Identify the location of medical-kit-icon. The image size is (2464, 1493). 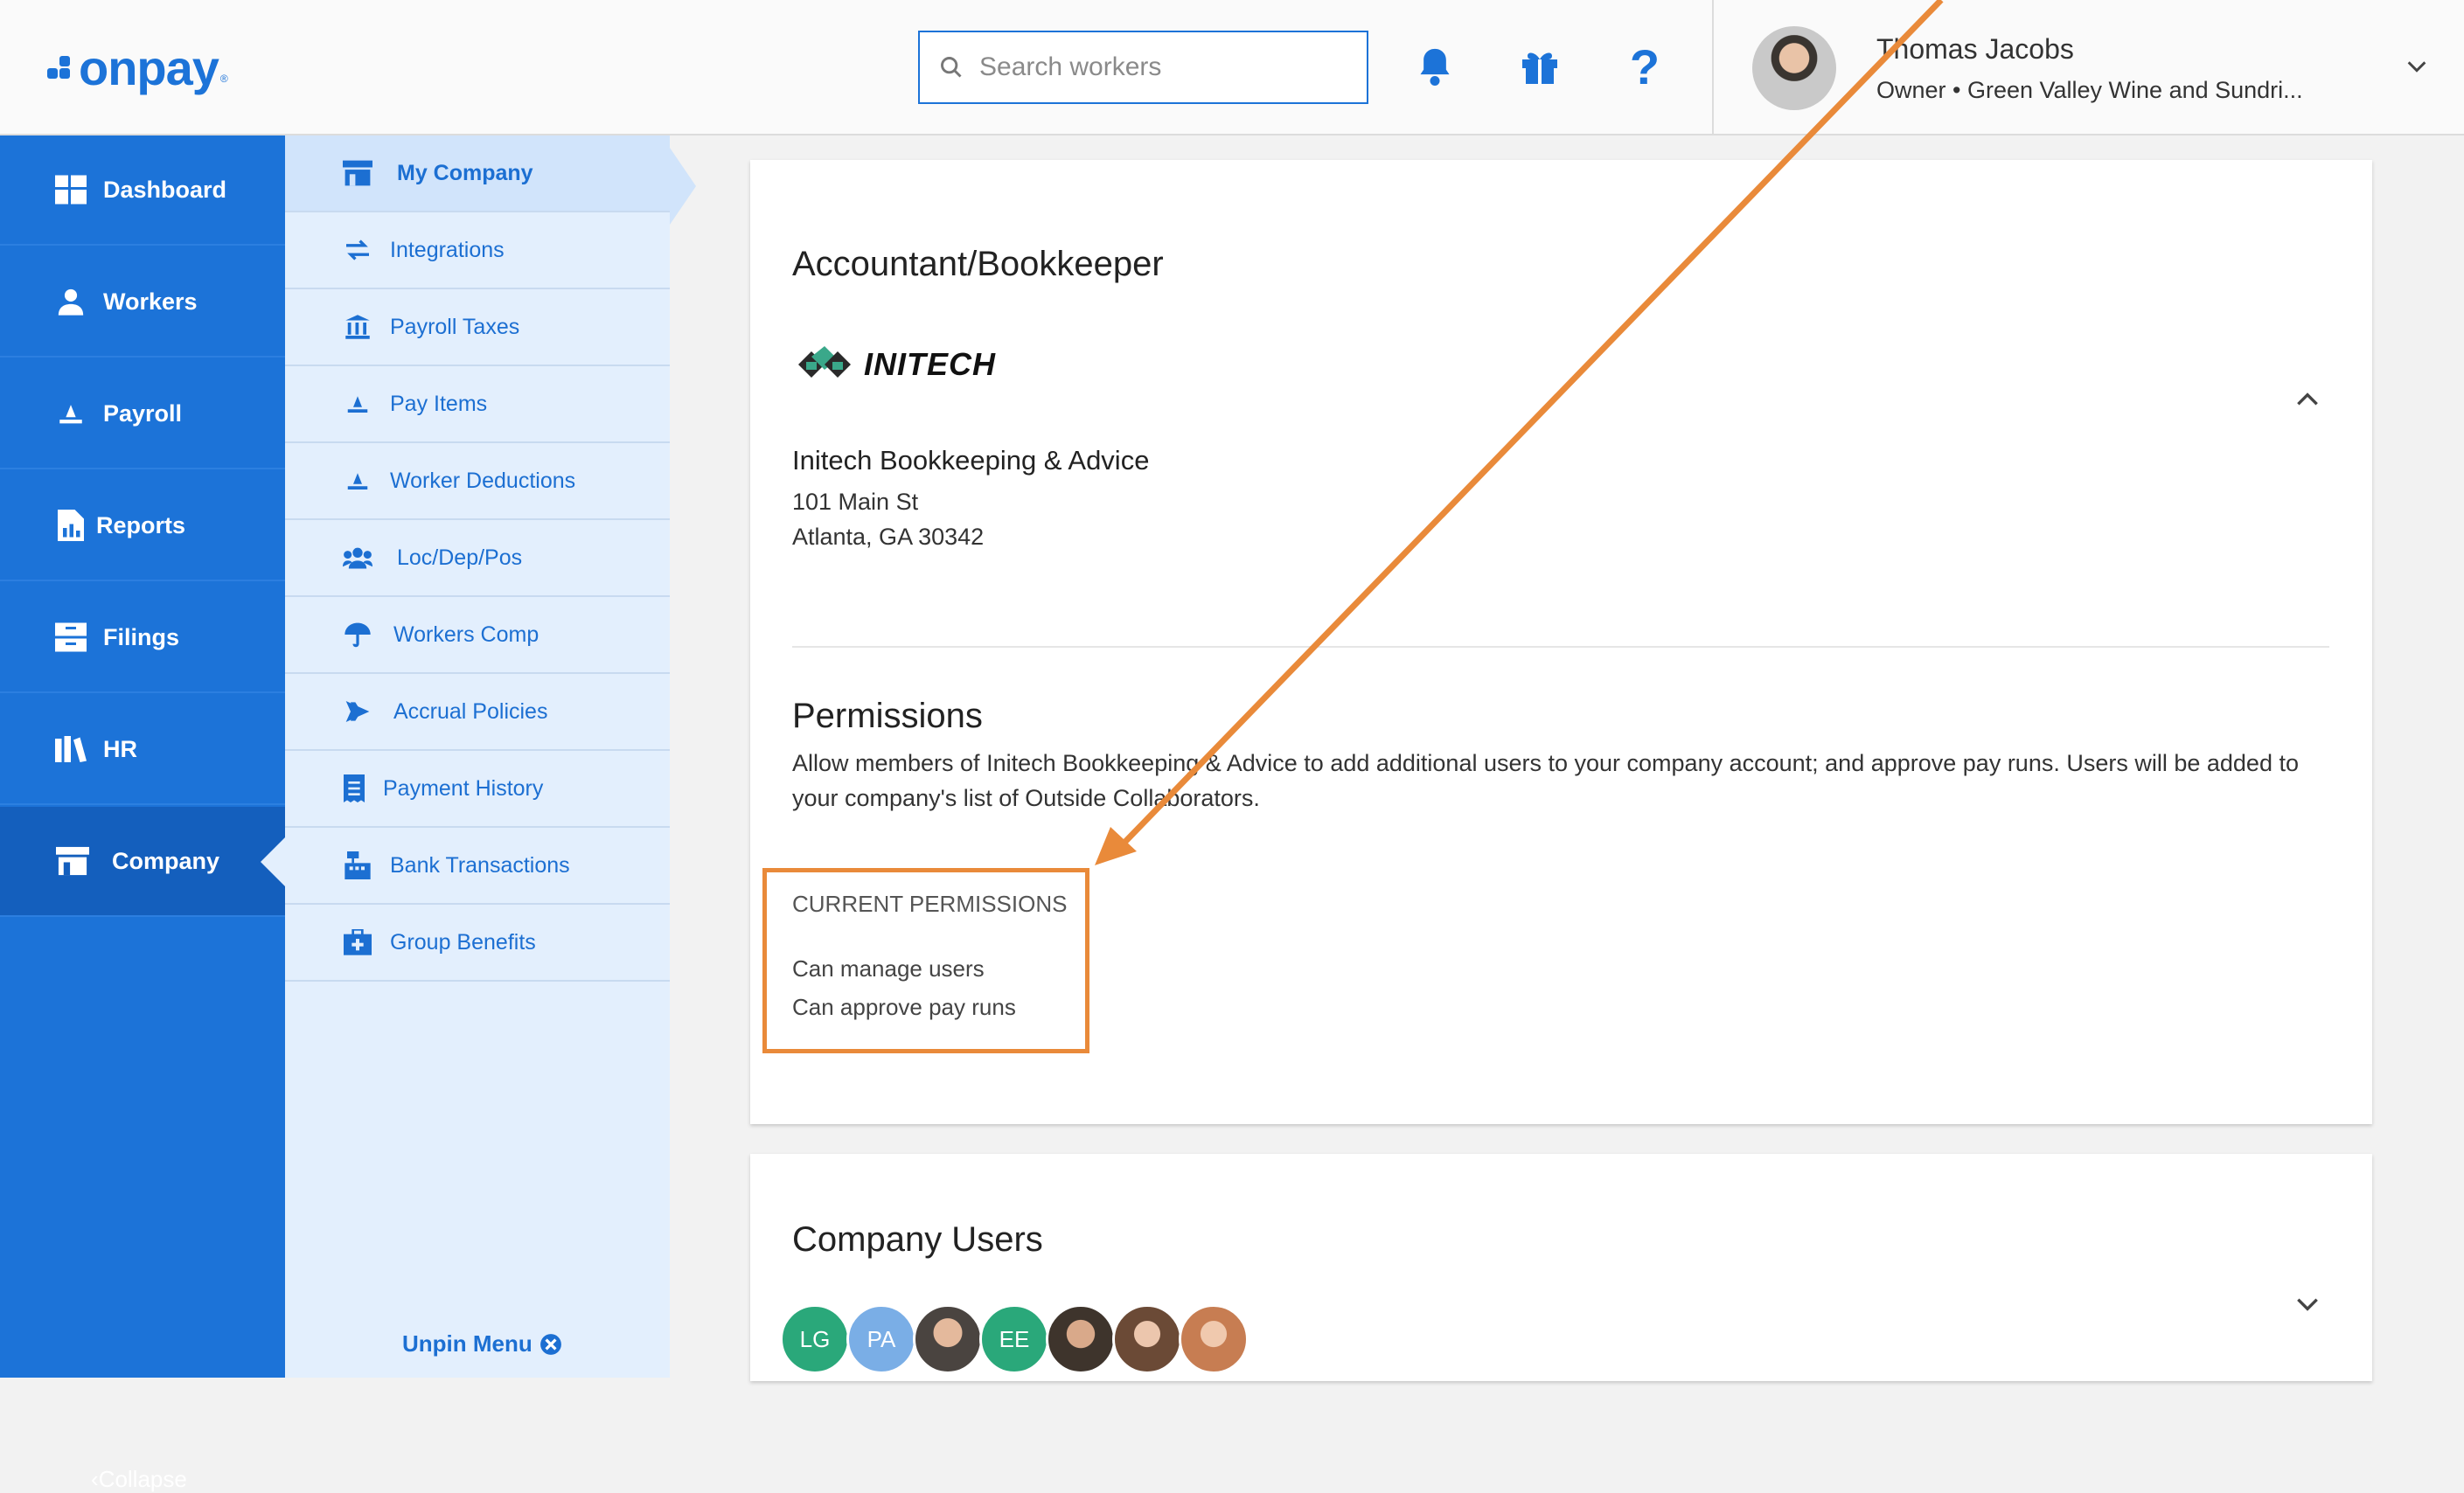
(357, 942).